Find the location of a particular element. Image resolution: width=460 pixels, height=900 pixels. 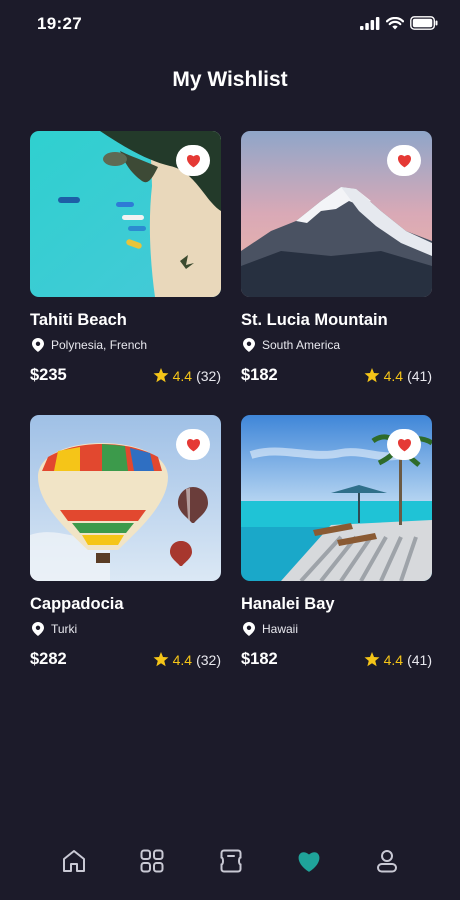

wishlist-card: Cappadocia Turki $282 4.4 (32) is located at coordinates (125, 557).